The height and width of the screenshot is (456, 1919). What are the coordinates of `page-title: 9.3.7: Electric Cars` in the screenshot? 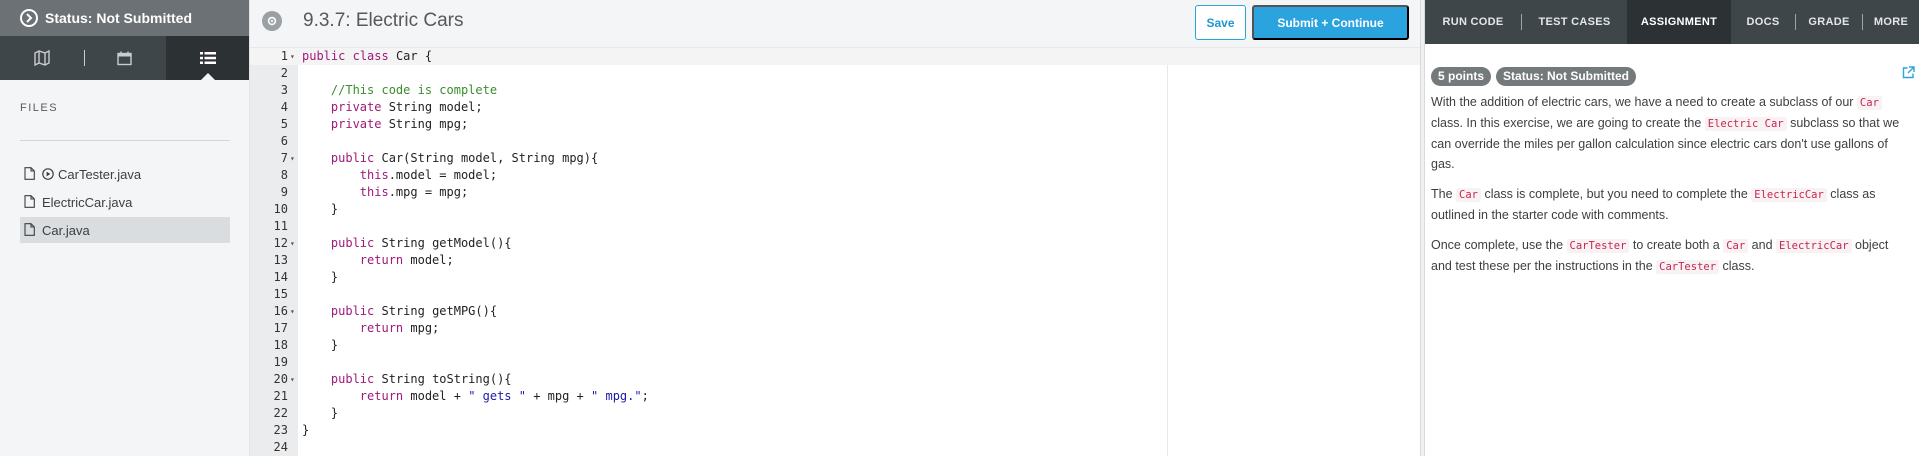 It's located at (383, 20).